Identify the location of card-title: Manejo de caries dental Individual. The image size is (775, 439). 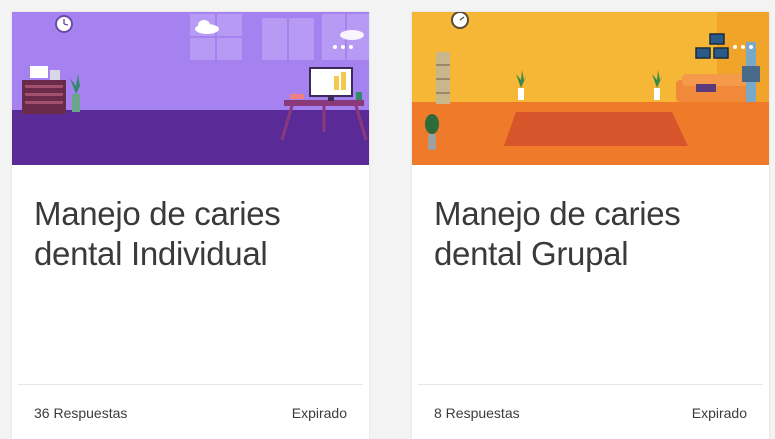
(157, 233).